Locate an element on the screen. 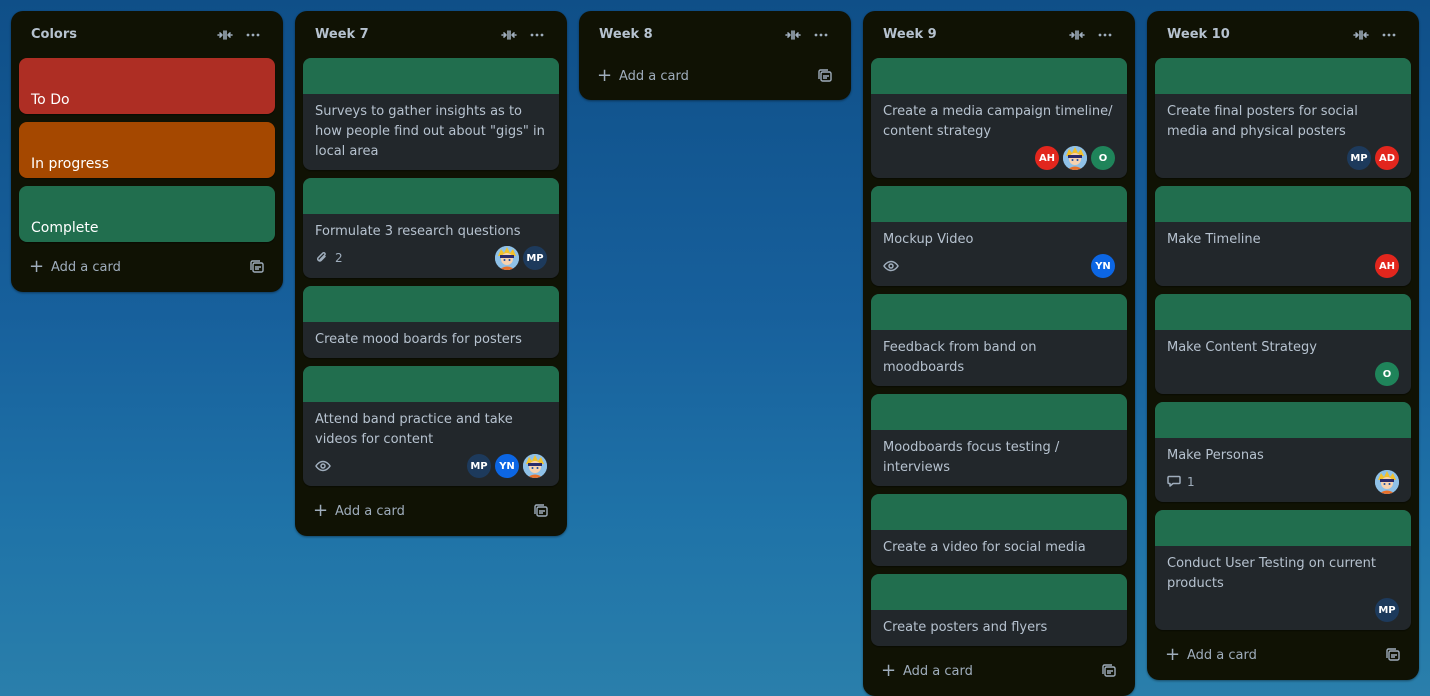  list-title: Week 9 is located at coordinates (973, 34).